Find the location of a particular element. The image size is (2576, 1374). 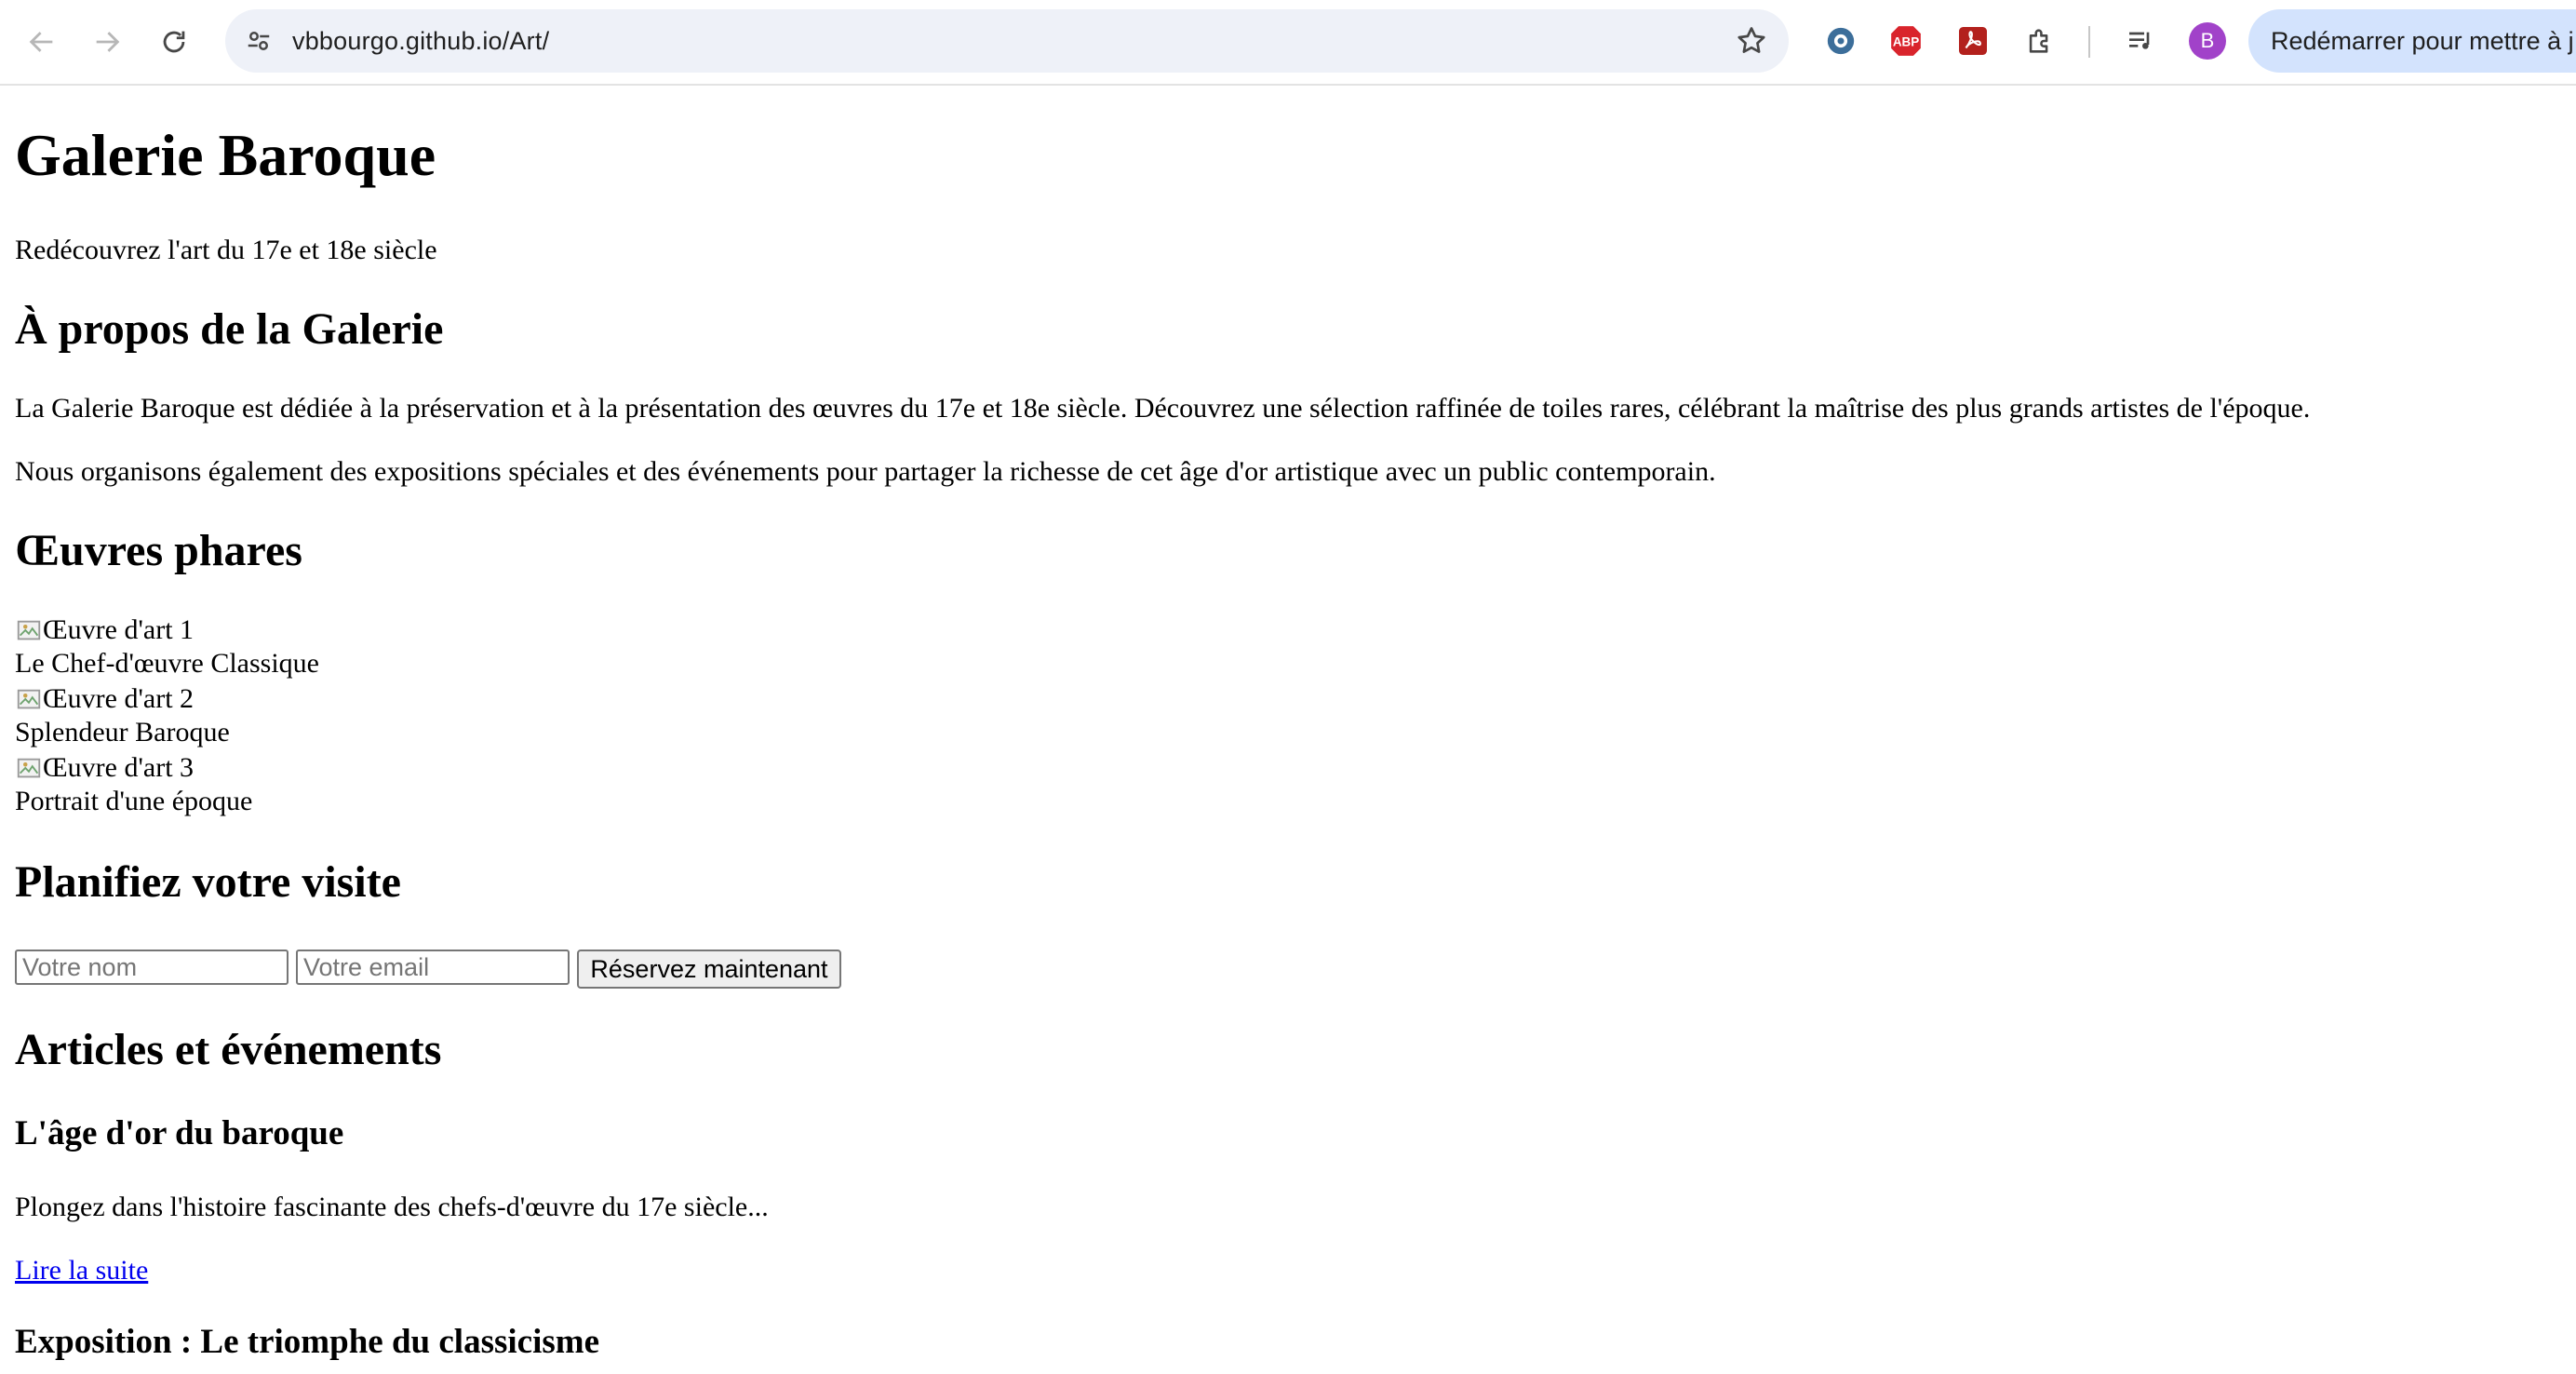

site-info-button is located at coordinates (258, 40).